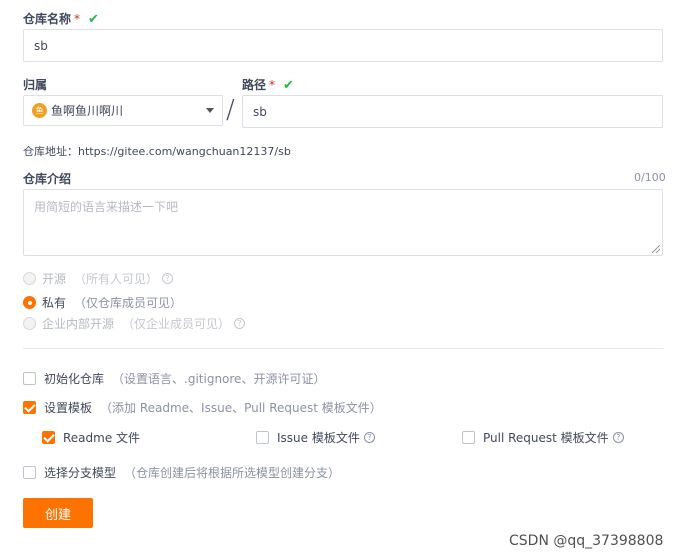 This screenshot has height=560, width=694. Describe the element at coordinates (41, 45) in the screenshot. I see `repo-name-value: sb` at that location.